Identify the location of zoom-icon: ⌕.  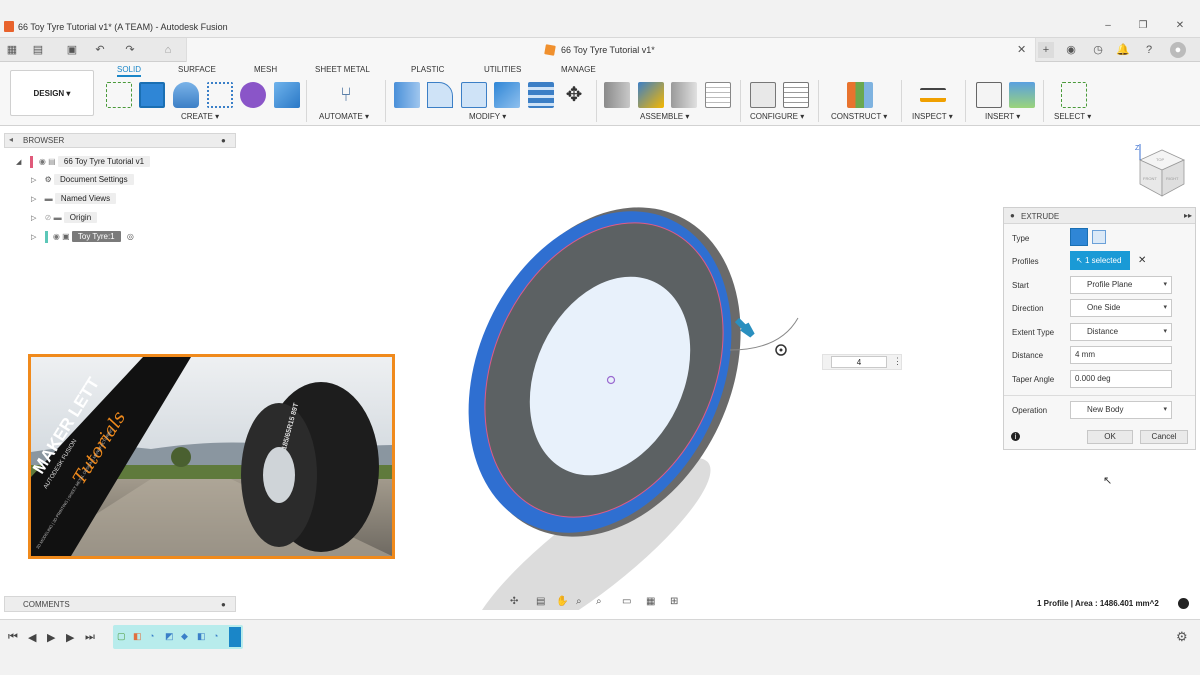
(579, 601).